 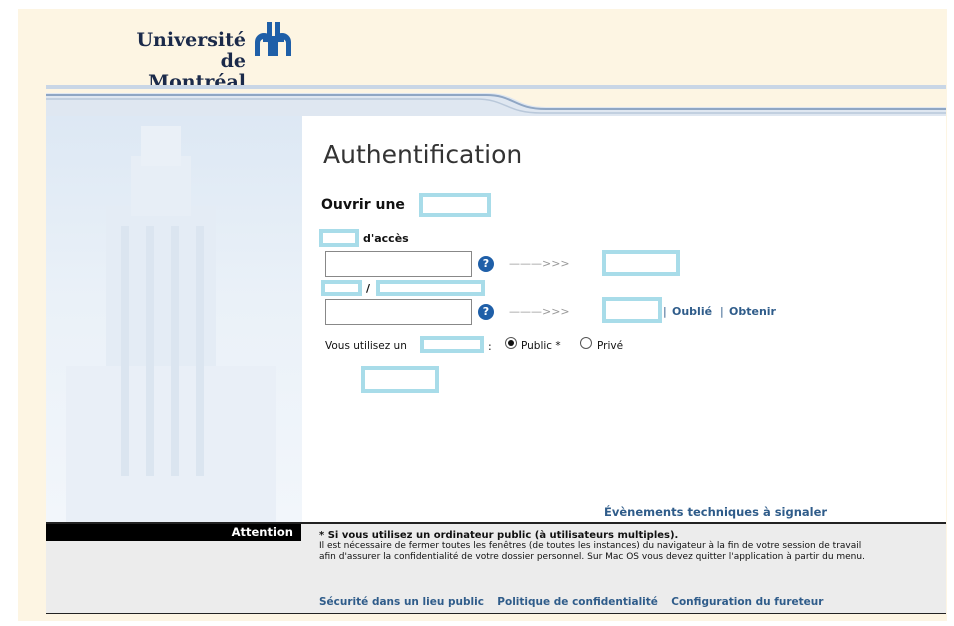 What do you see at coordinates (191, 61) in the screenshot?
I see `logo-text: Université de Montréal` at bounding box center [191, 61].